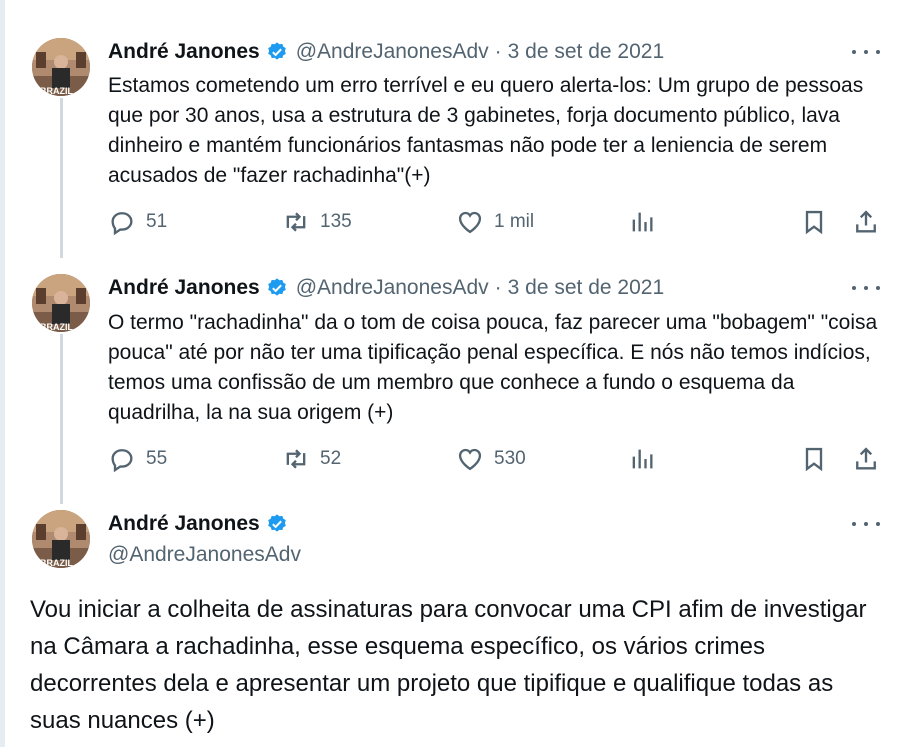  Describe the element at coordinates (184, 524) in the screenshot. I see `author-name: André Janones` at that location.